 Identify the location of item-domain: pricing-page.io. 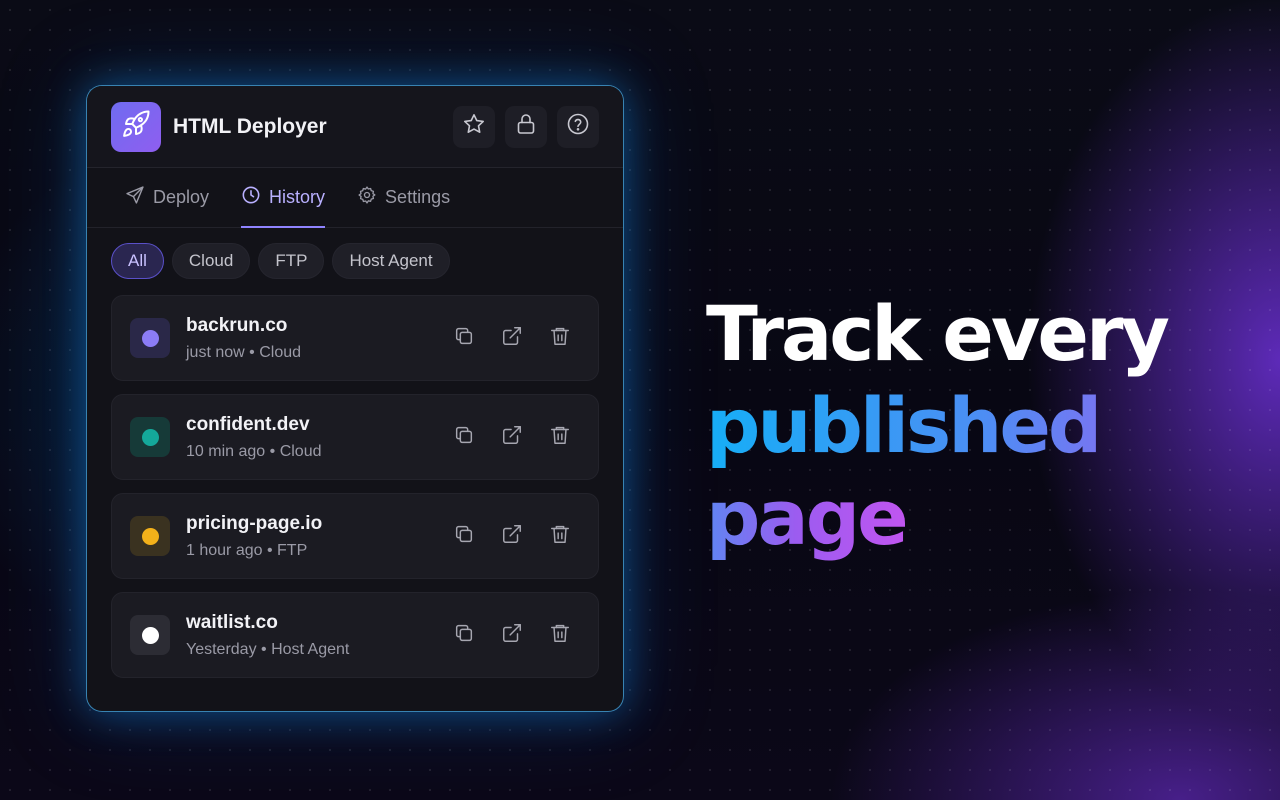
(254, 523).